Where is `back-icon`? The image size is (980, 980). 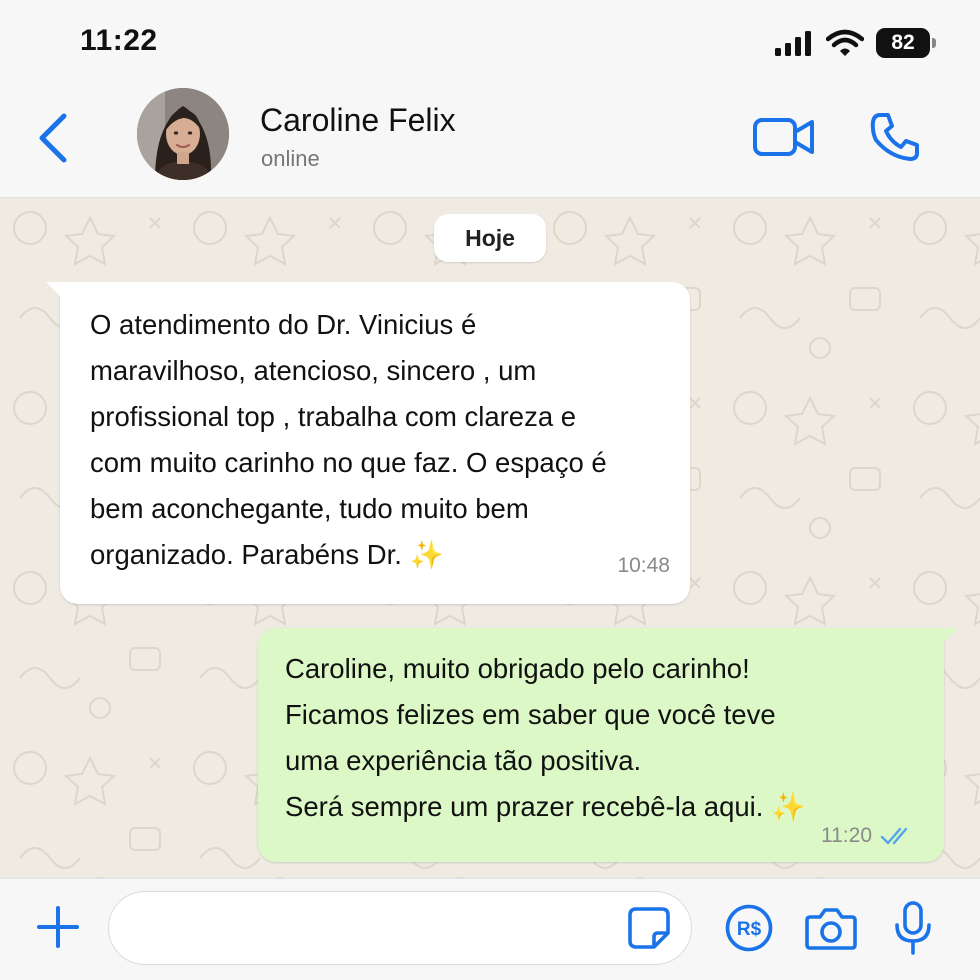 back-icon is located at coordinates (53, 138).